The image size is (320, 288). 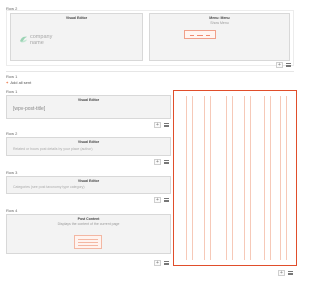 What do you see at coordinates (21, 82) in the screenshot?
I see `add-link-label: Add all sent` at bounding box center [21, 82].